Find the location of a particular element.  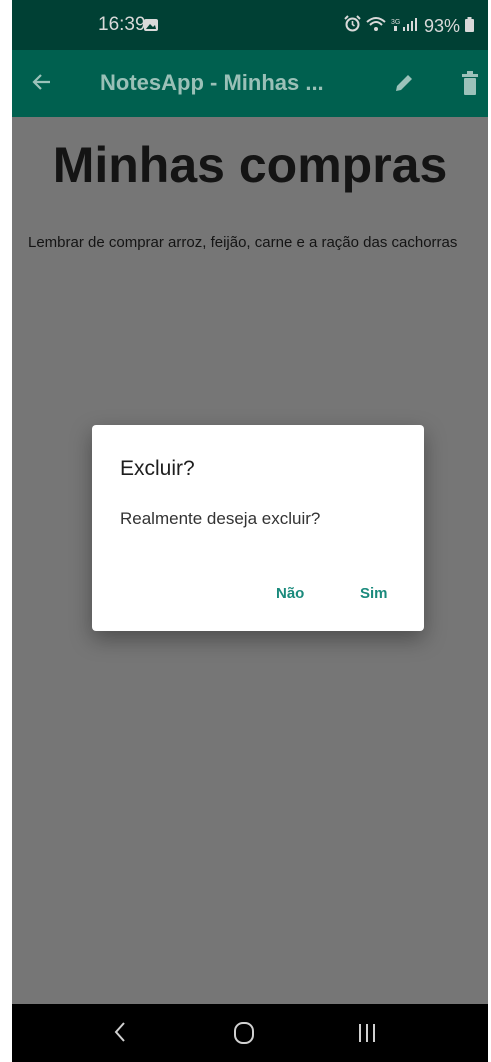

nav-back-icon is located at coordinates (120, 1034).